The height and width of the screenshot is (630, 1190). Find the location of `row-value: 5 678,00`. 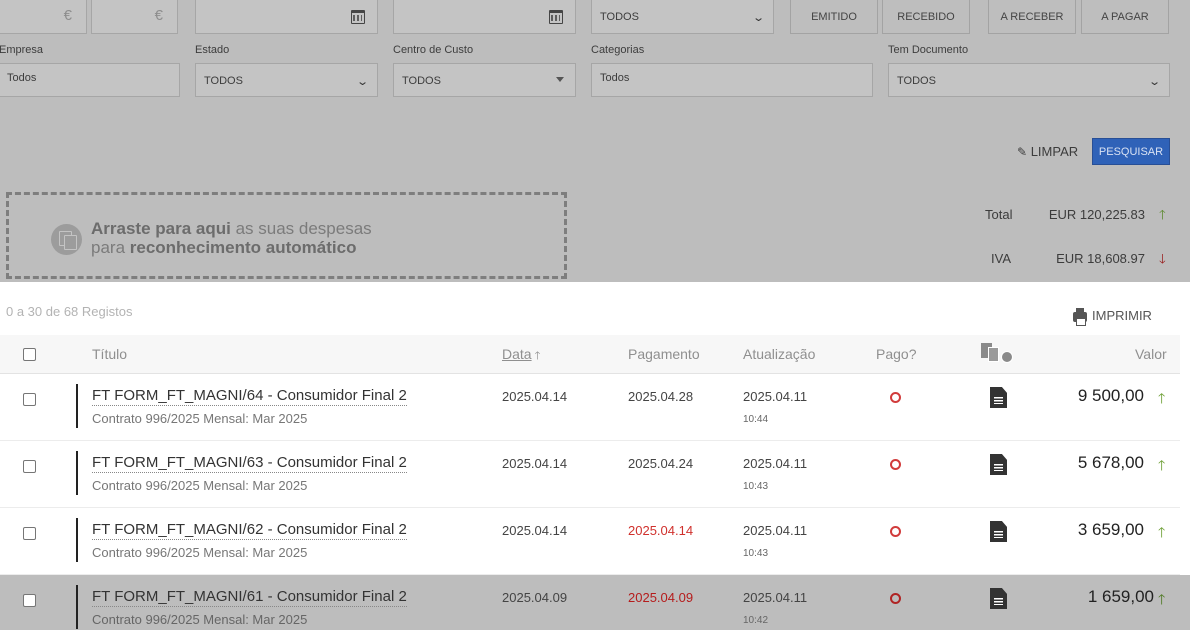

row-value: 5 678,00 is located at coordinates (1110, 462).